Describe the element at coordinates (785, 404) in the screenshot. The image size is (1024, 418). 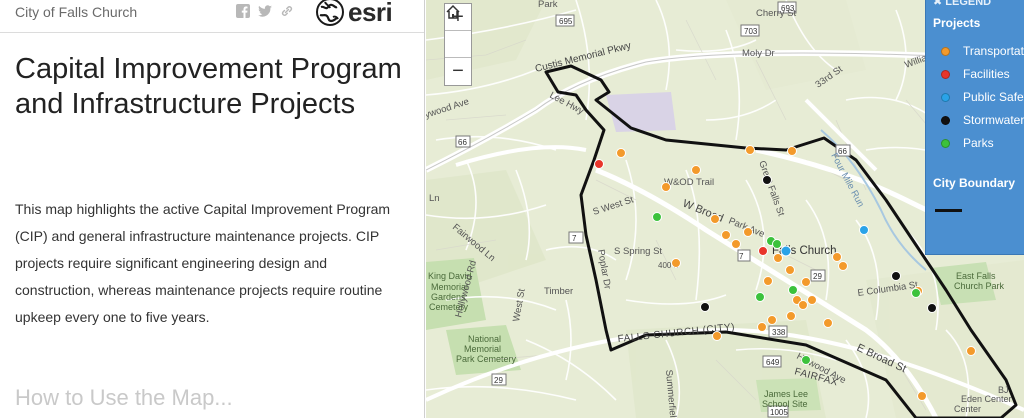
I see `svg-text: School Site` at that location.